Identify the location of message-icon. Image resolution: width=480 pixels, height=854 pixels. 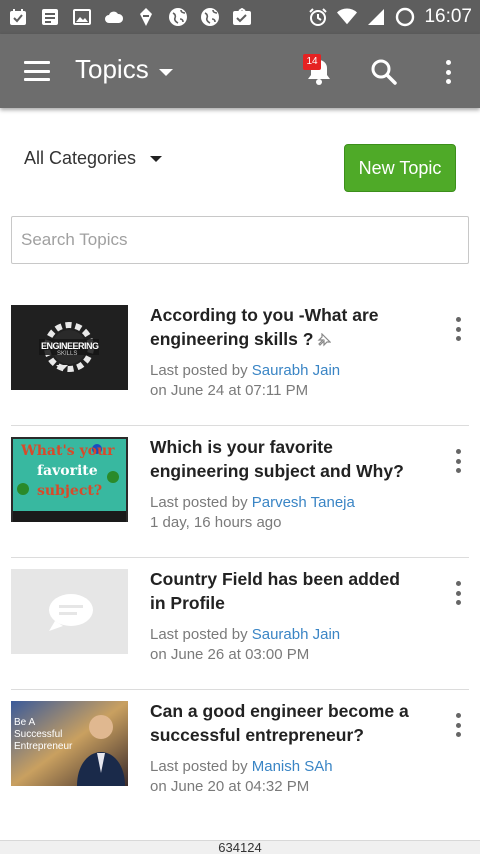
(50, 17).